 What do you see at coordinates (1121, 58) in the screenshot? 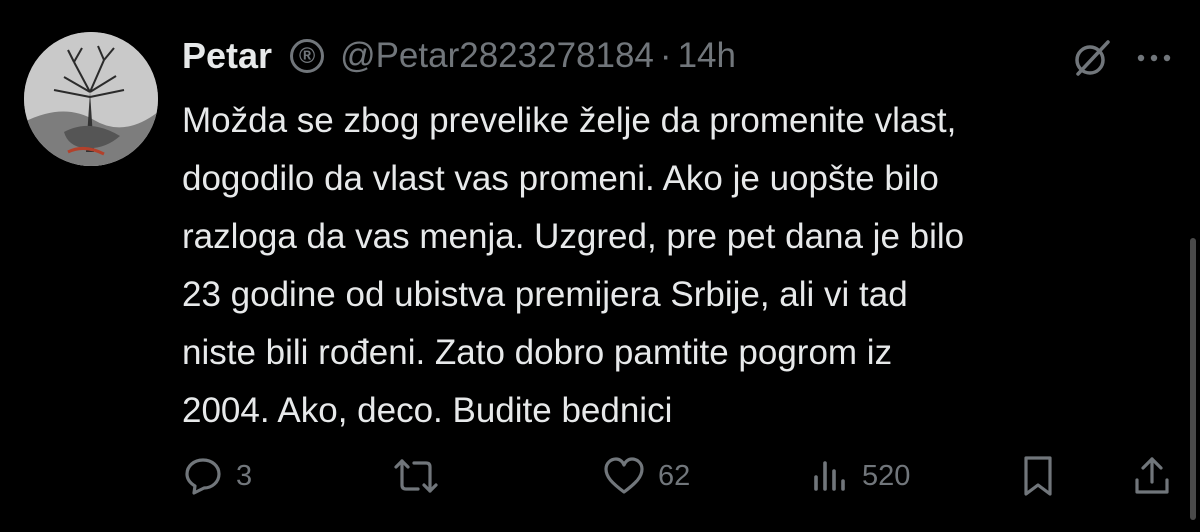
I see `header-actions` at bounding box center [1121, 58].